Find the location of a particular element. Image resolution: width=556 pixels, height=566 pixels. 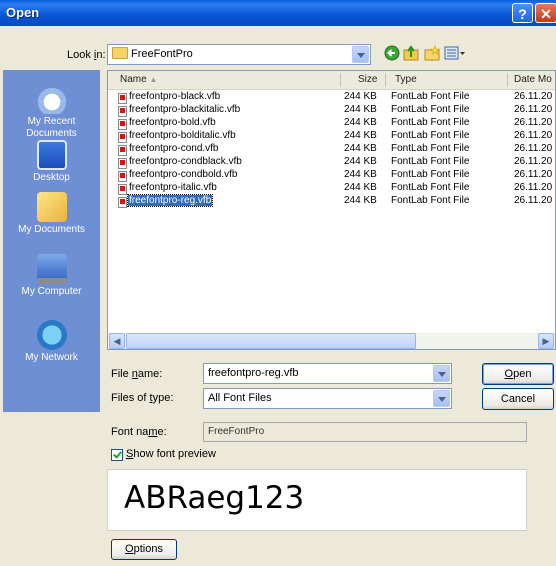

preview-text: ABRaeg123 is located at coordinates (214, 498).